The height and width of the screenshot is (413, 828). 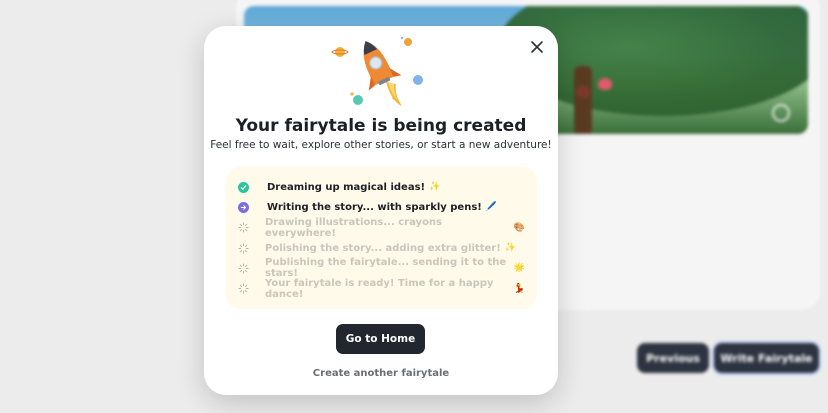 I want to click on step-emoji: 🌟, so click(x=519, y=268).